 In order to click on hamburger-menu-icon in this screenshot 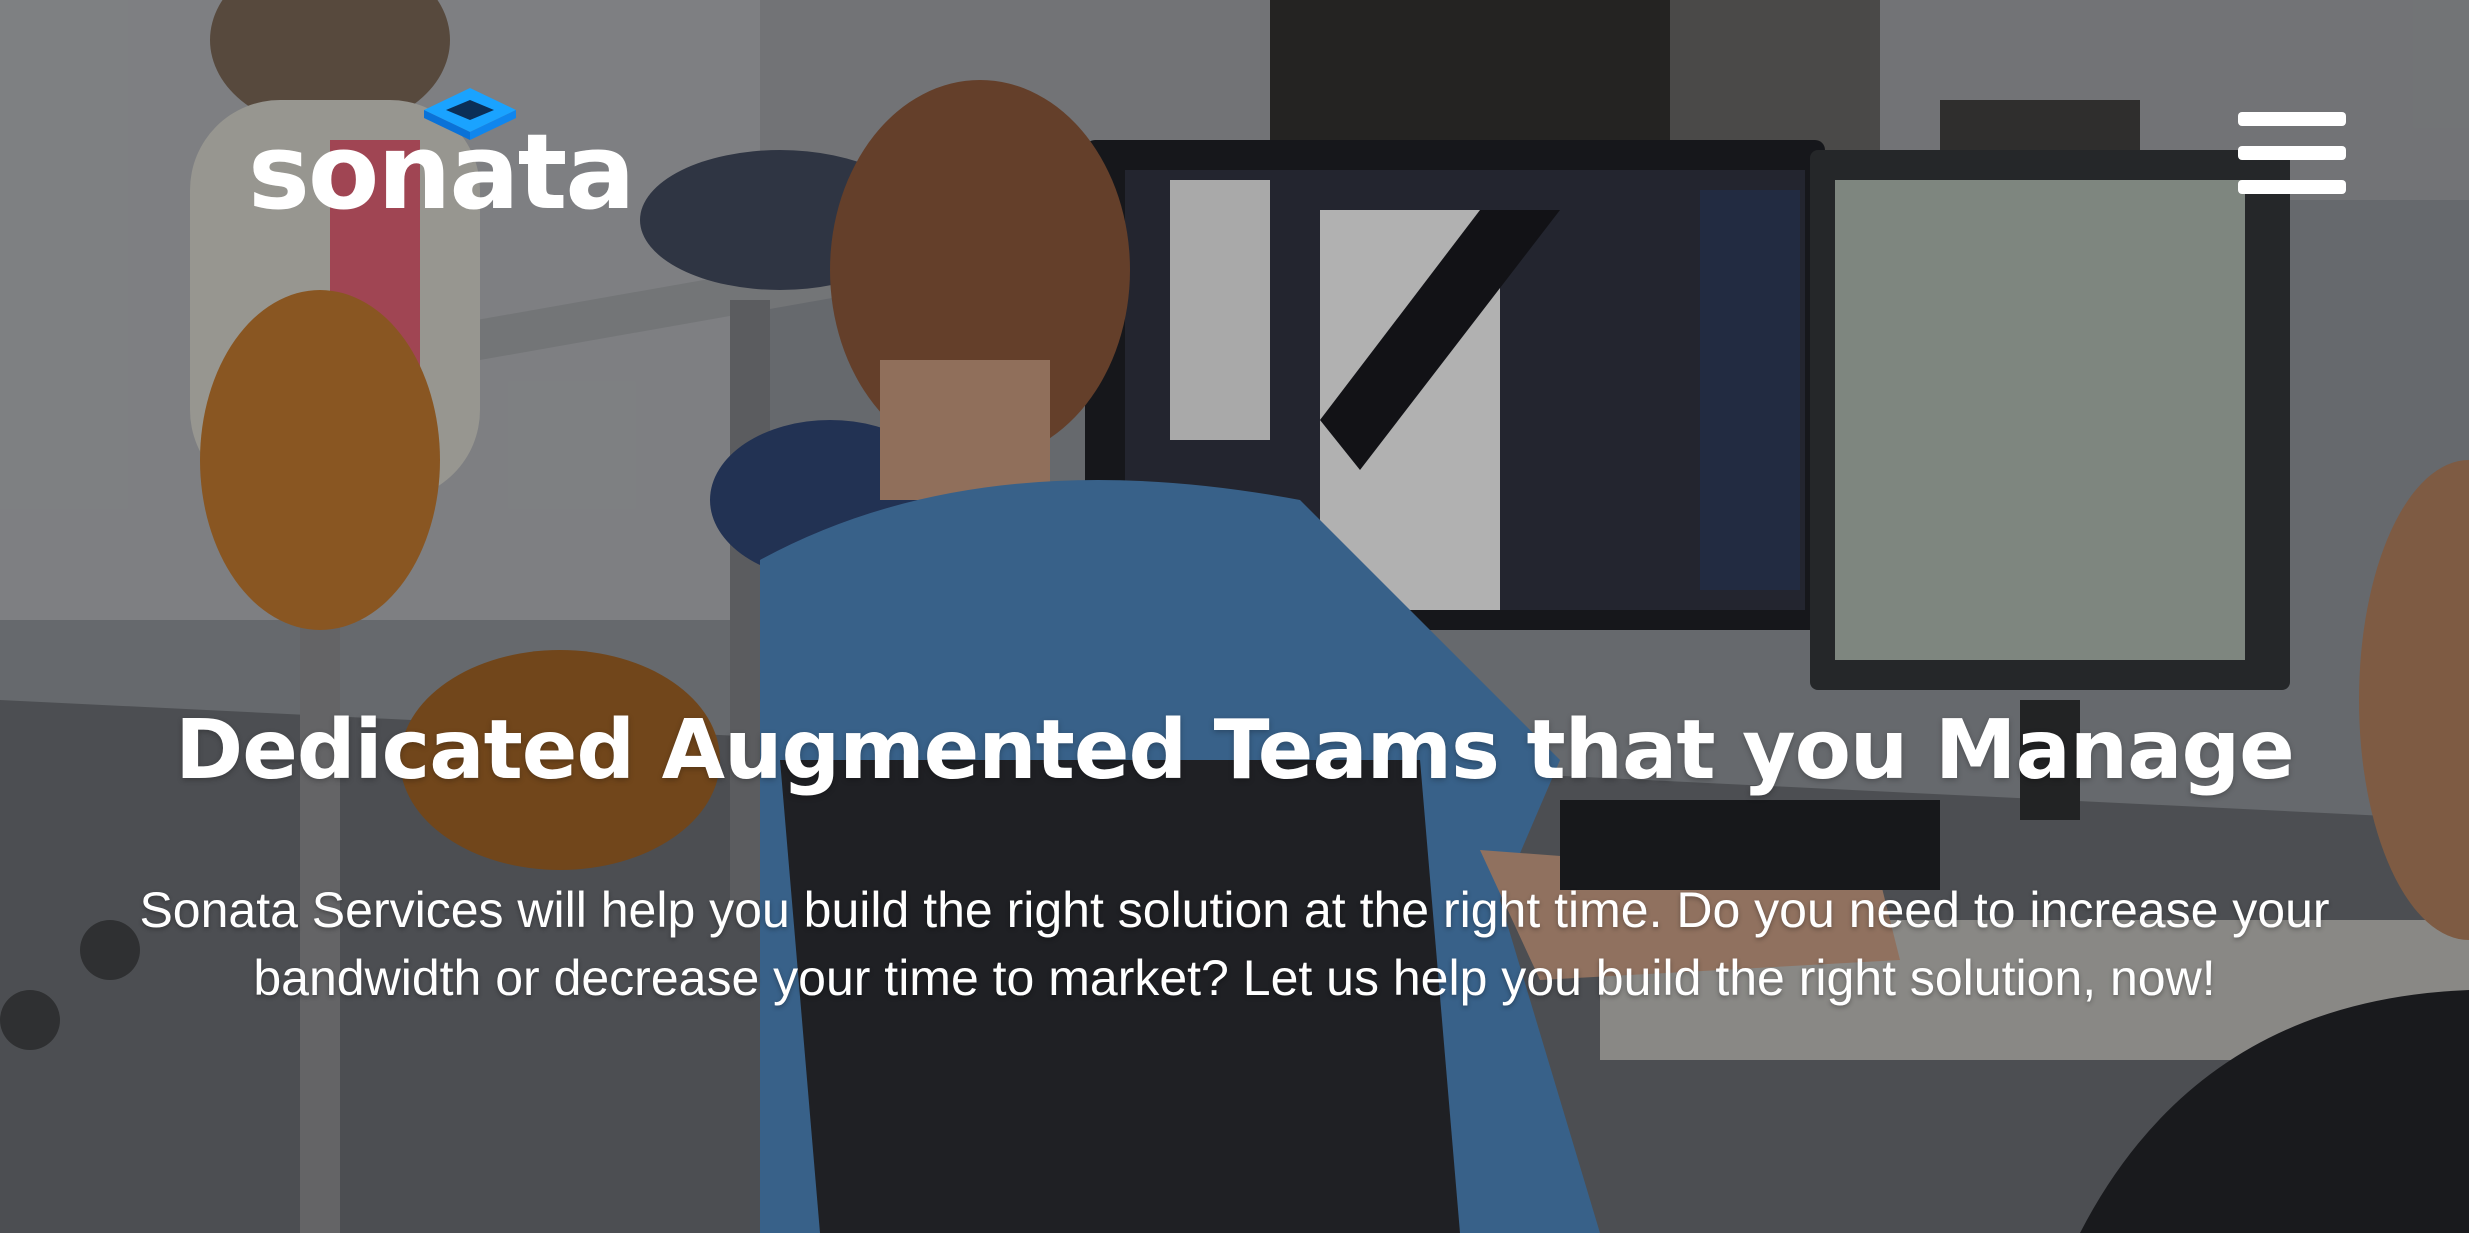, I will do `click(2292, 153)`.